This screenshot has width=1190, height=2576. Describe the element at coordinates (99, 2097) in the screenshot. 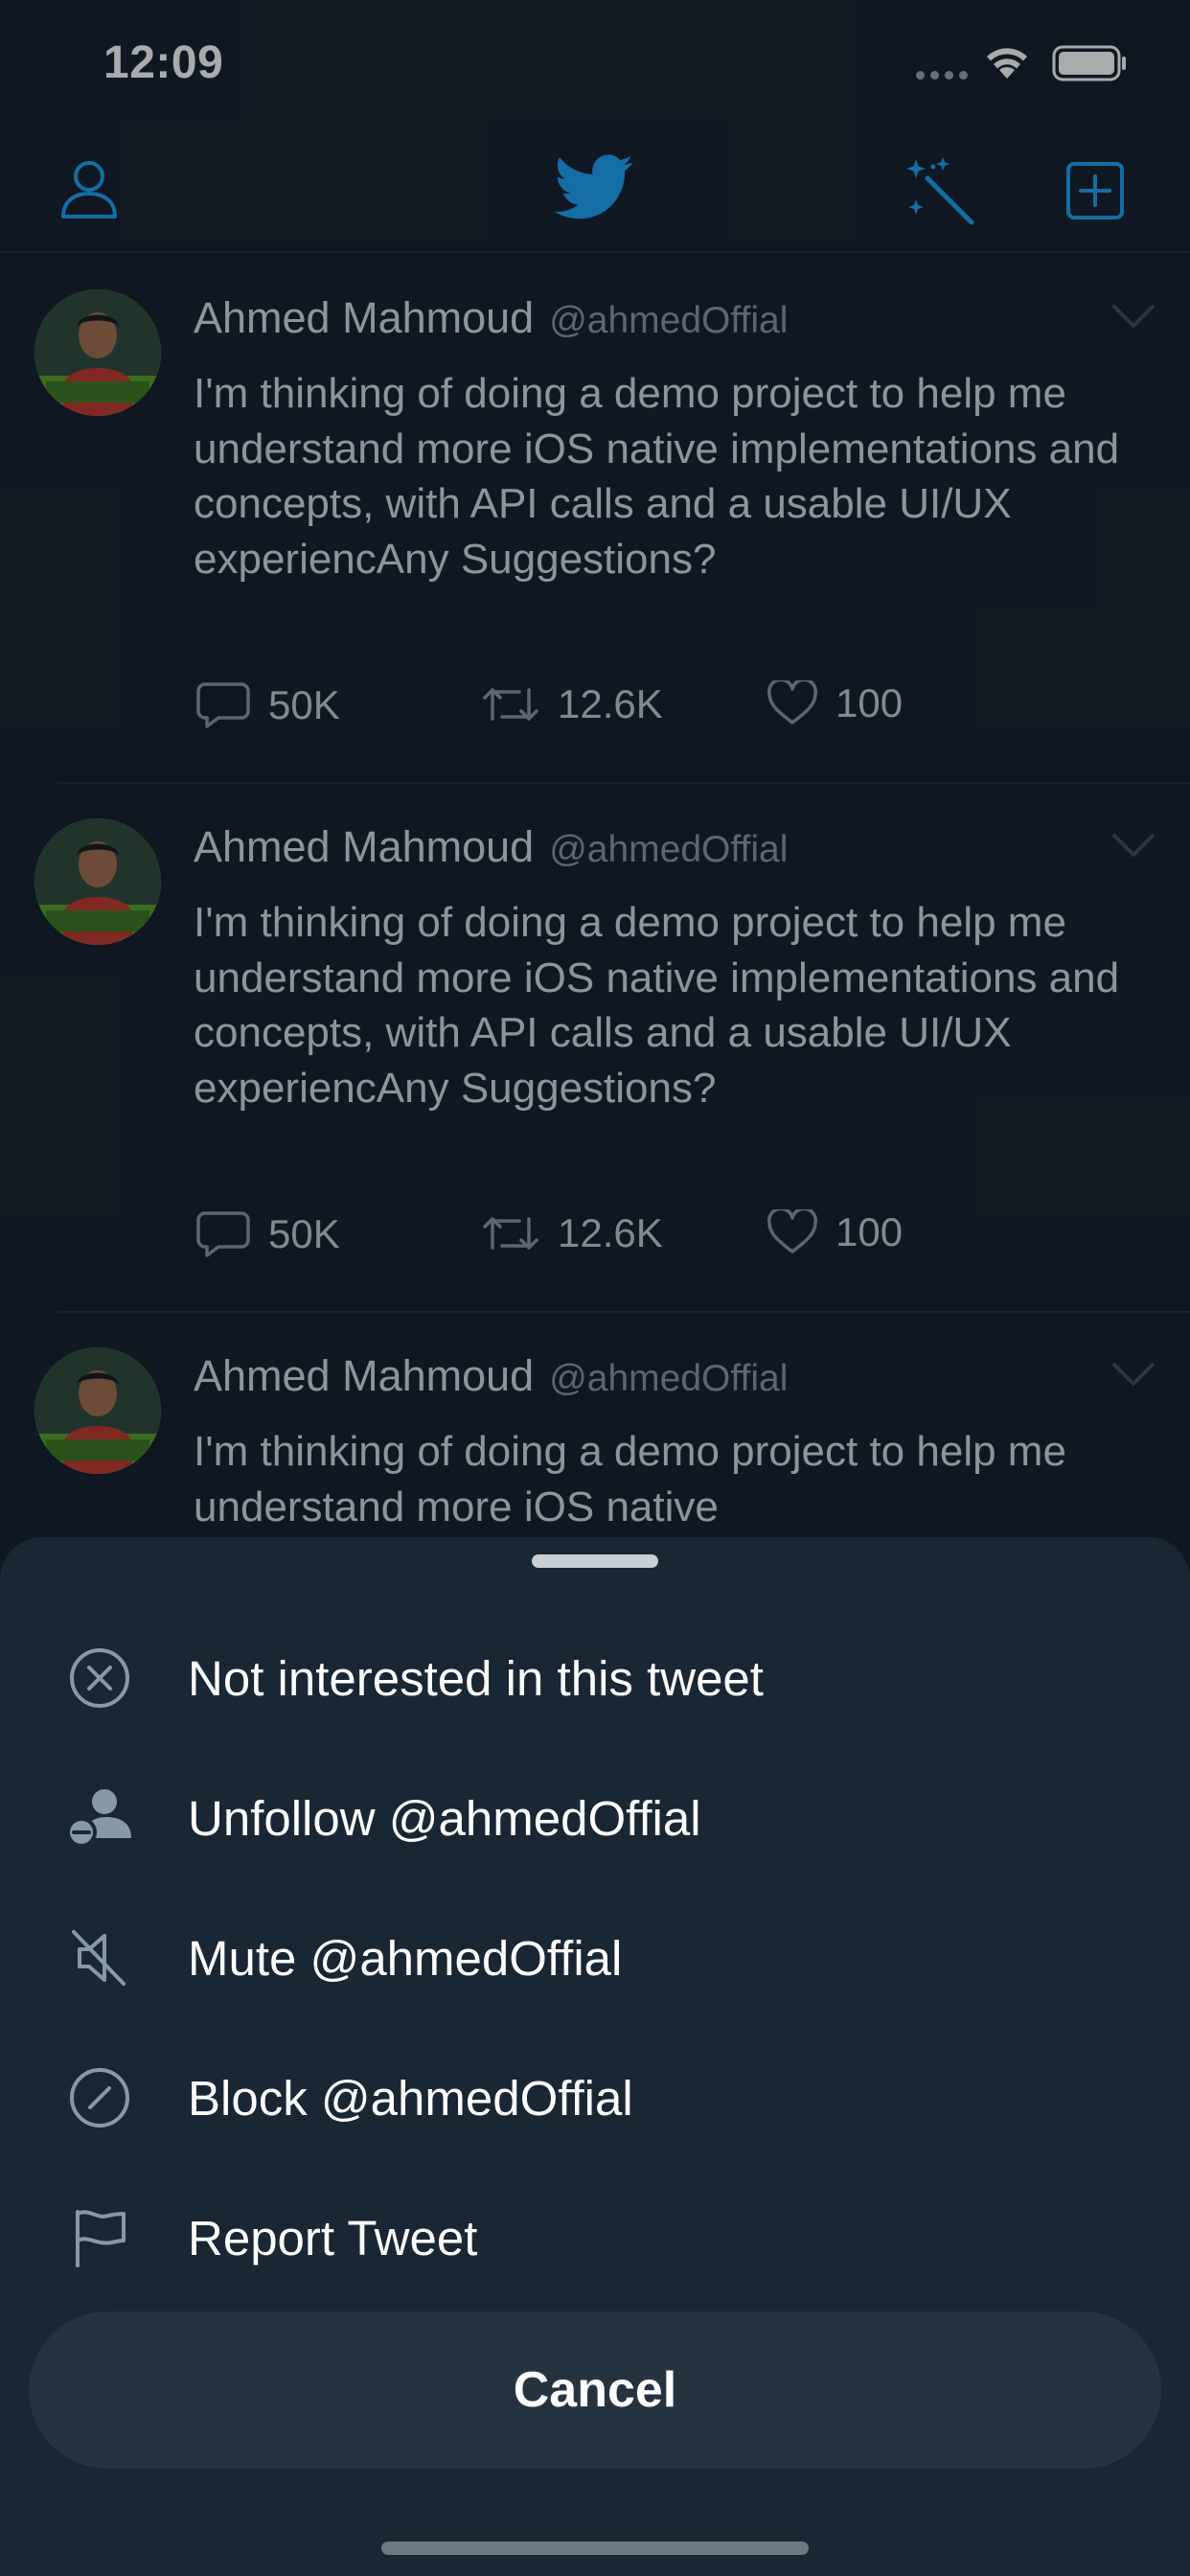

I see `block-icon` at that location.